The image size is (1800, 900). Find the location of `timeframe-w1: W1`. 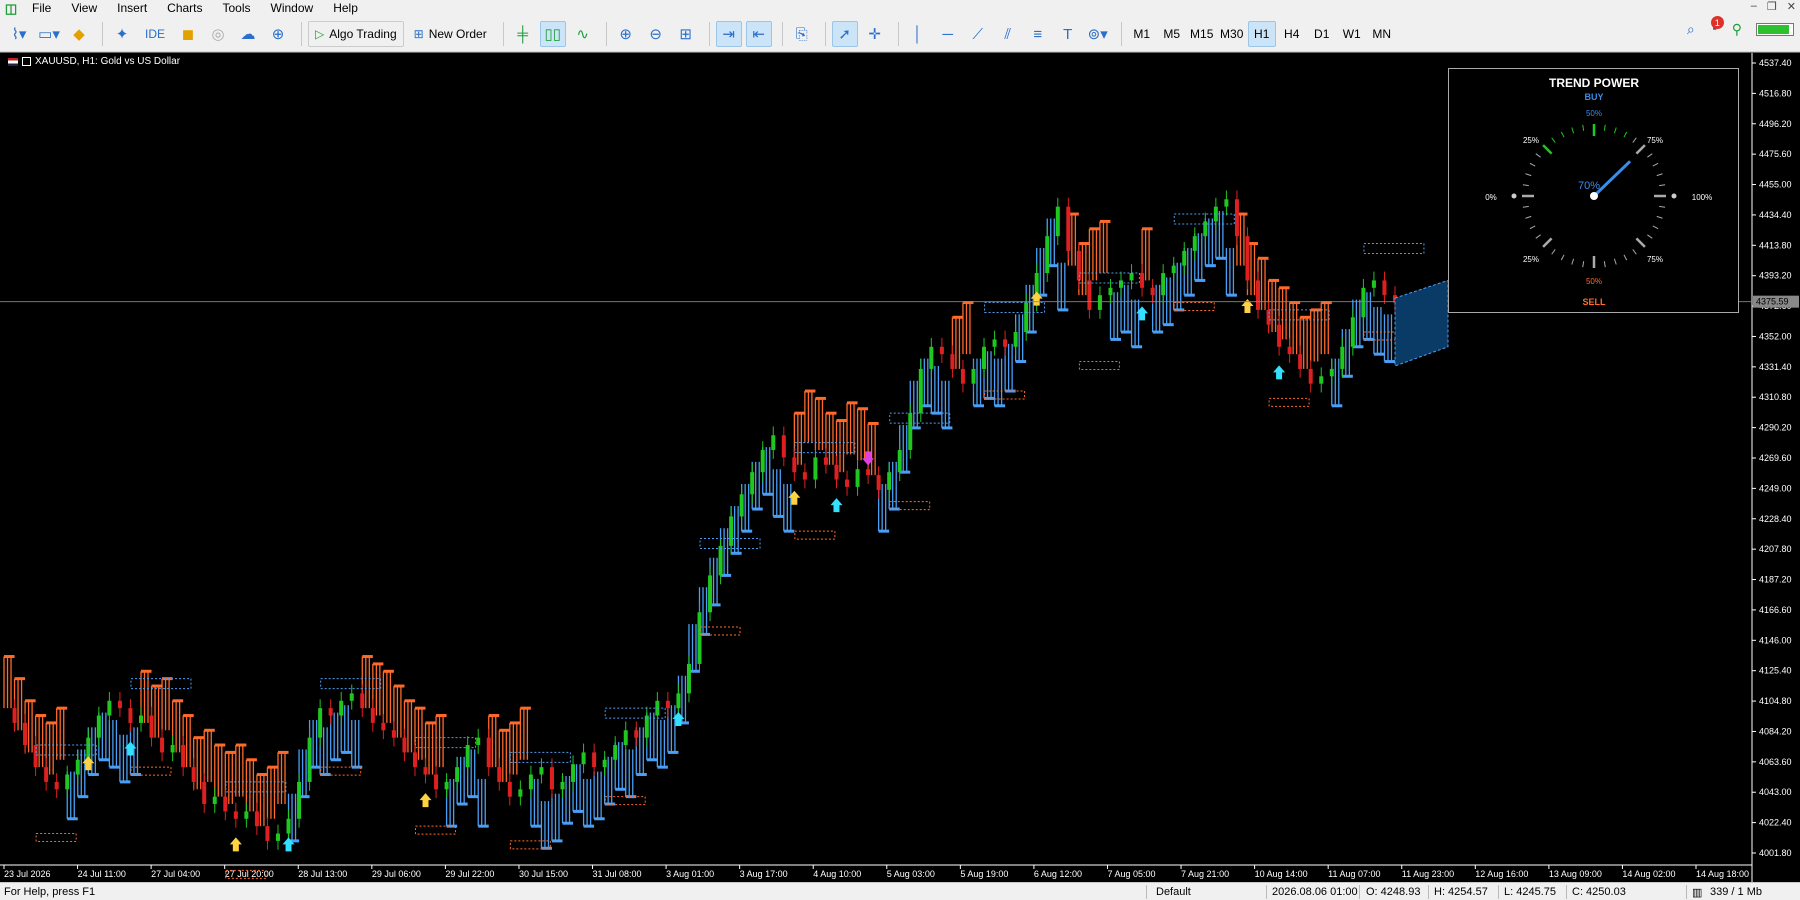

timeframe-w1: W1 is located at coordinates (1352, 34).